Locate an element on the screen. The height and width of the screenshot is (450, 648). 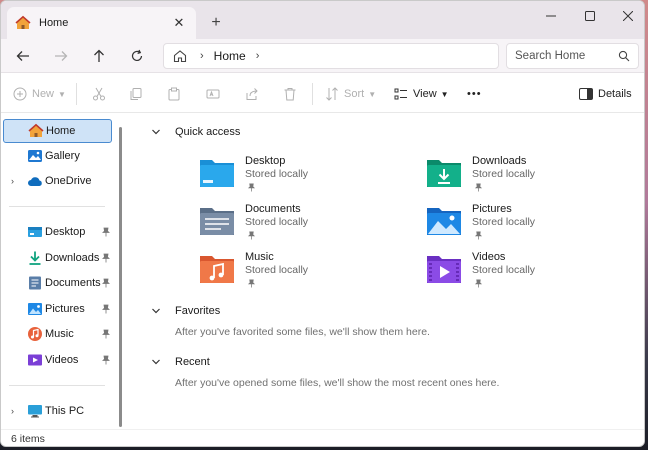
quick-access-tile-music: Music Stored locally is located at coordinates (299, 273).